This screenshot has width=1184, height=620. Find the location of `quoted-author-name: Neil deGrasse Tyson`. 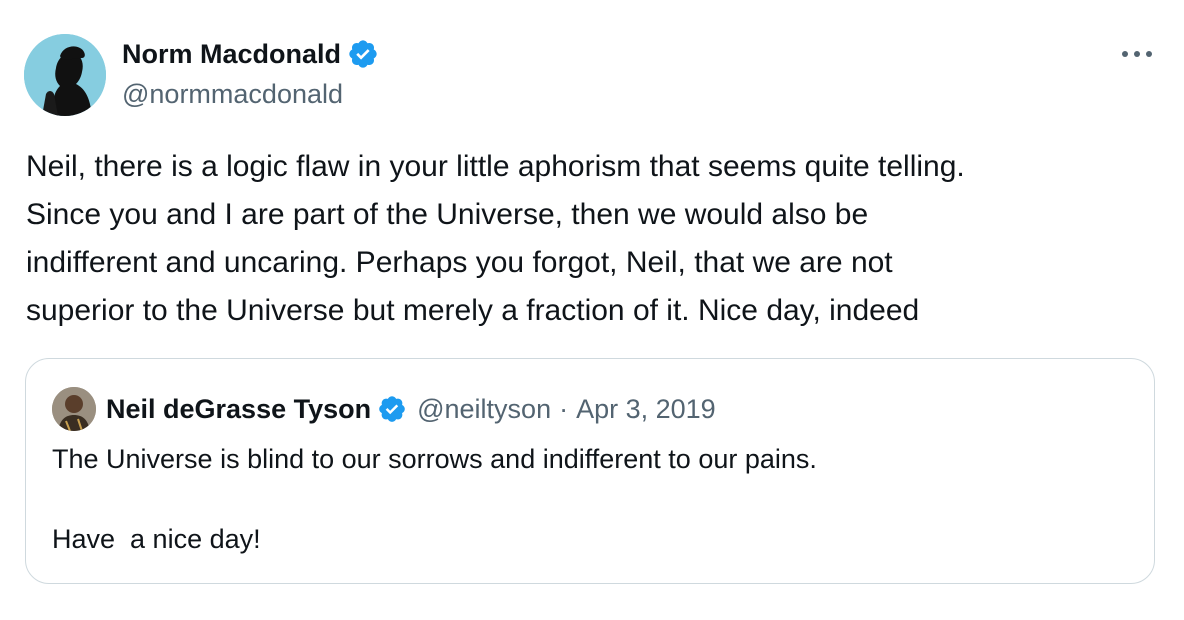

quoted-author-name: Neil deGrasse Tyson is located at coordinates (238, 409).